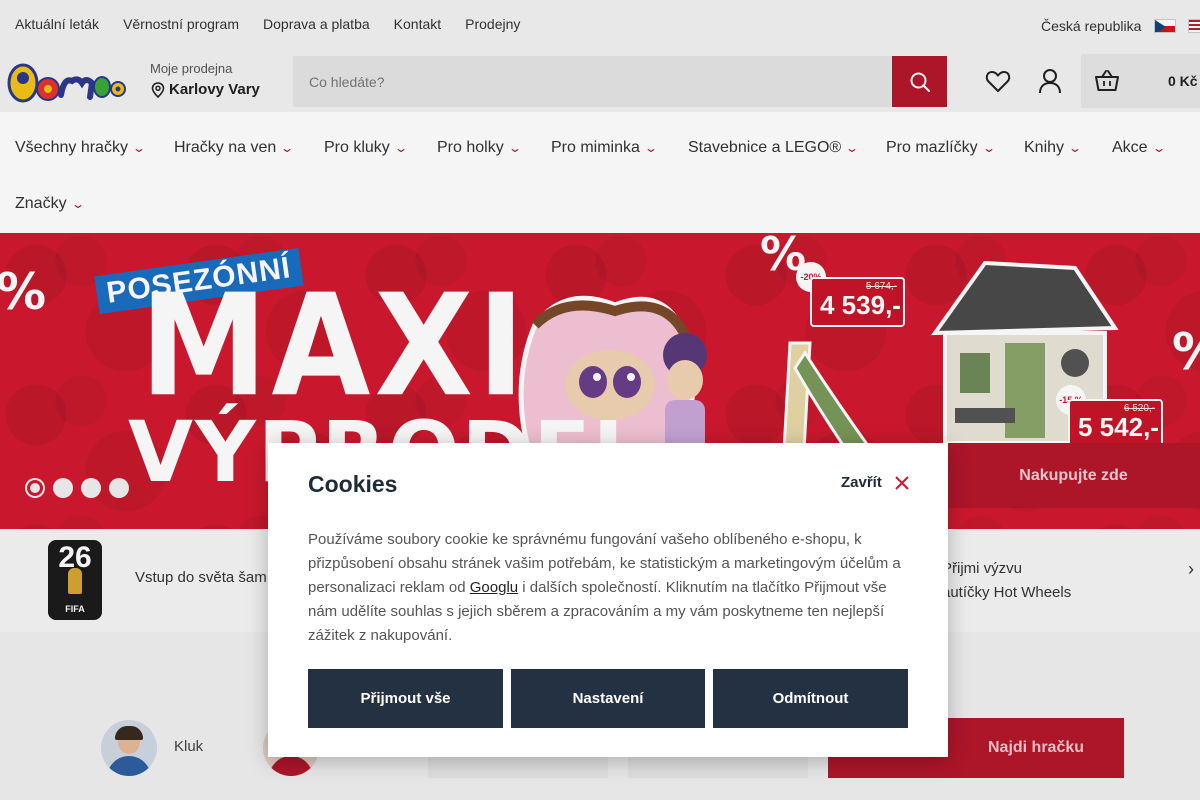 The width and height of the screenshot is (1200, 800). Describe the element at coordinates (405, 698) in the screenshot. I see `accept-all-button: Přijmout vše` at that location.